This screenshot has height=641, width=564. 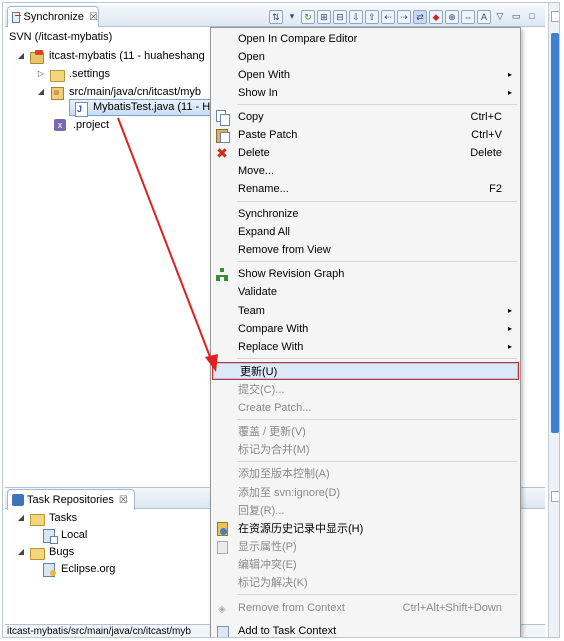 What do you see at coordinates (61, 37) in the screenshot?
I see `svn-path-label: SVN (/itcast-mybatis)` at bounding box center [61, 37].